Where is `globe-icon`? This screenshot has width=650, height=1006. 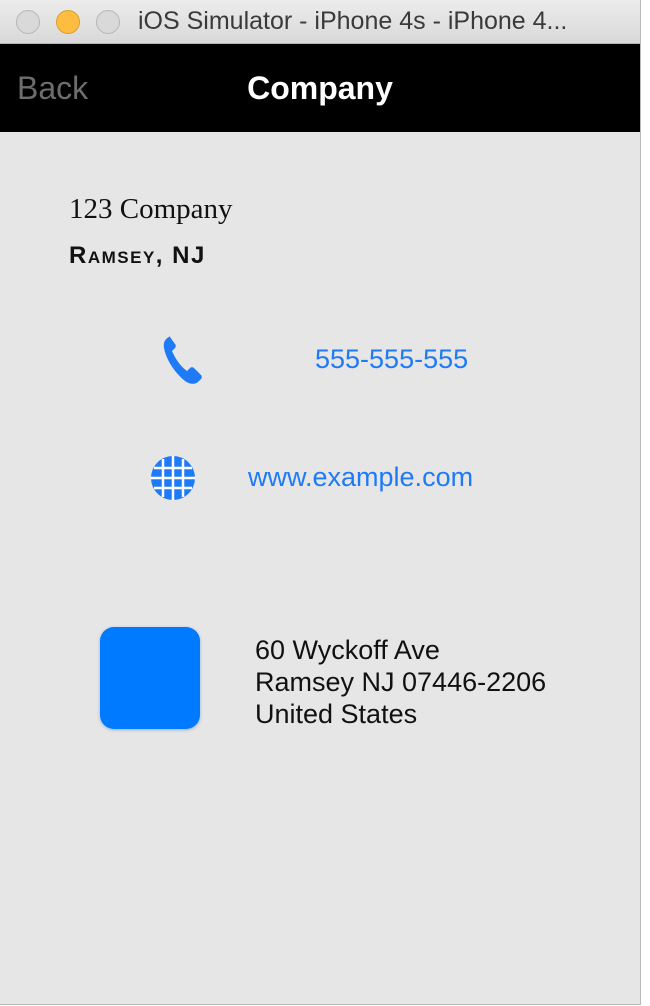
globe-icon is located at coordinates (173, 478).